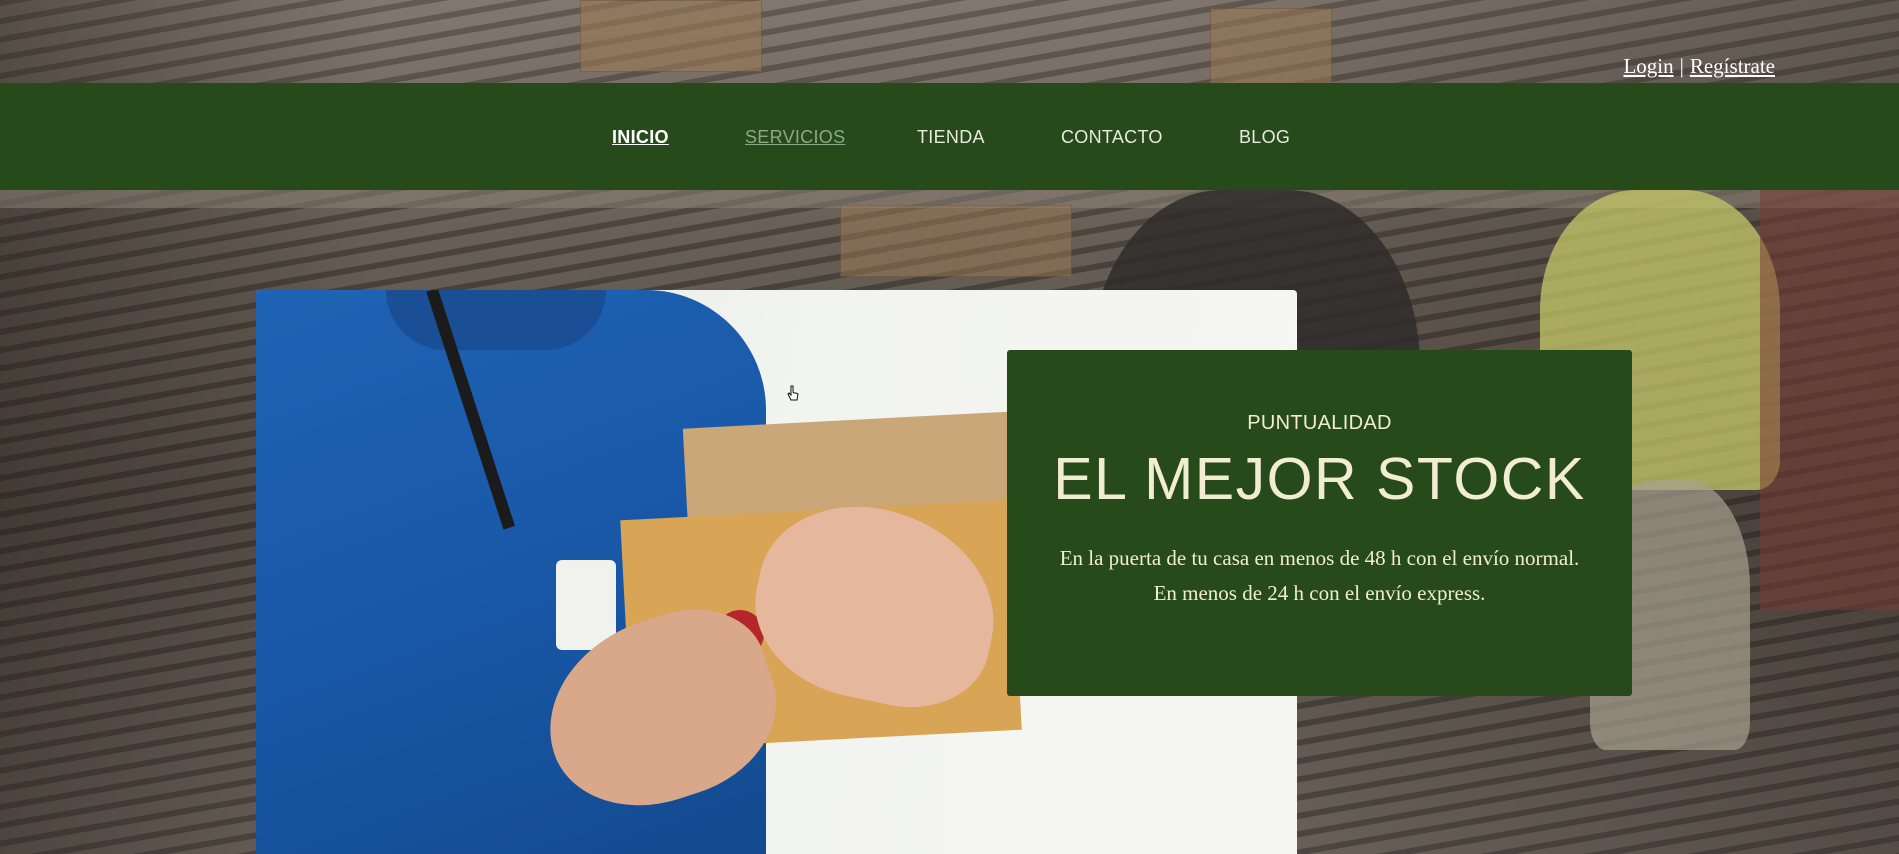 This screenshot has width=1899, height=854. What do you see at coordinates (1319, 423) in the screenshot?
I see `promo-kicker: PUNTUALIDAD` at bounding box center [1319, 423].